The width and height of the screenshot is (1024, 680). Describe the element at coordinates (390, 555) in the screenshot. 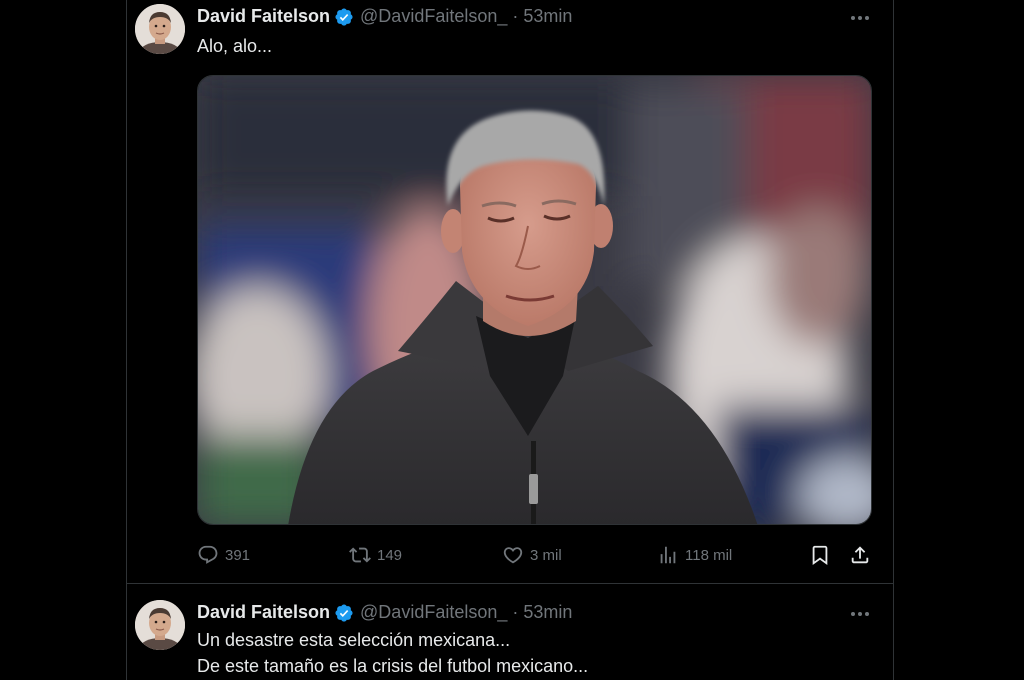

I see `retweet-count: 149` at that location.